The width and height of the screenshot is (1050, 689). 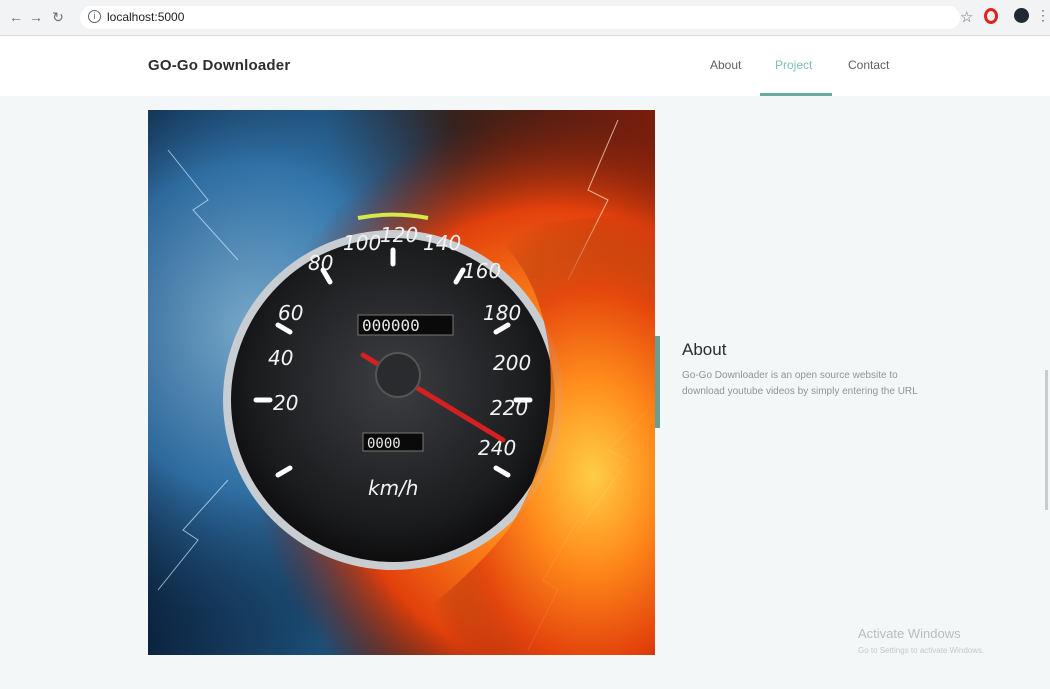 I want to click on gauge-label-80: 80, so click(x=320, y=263).